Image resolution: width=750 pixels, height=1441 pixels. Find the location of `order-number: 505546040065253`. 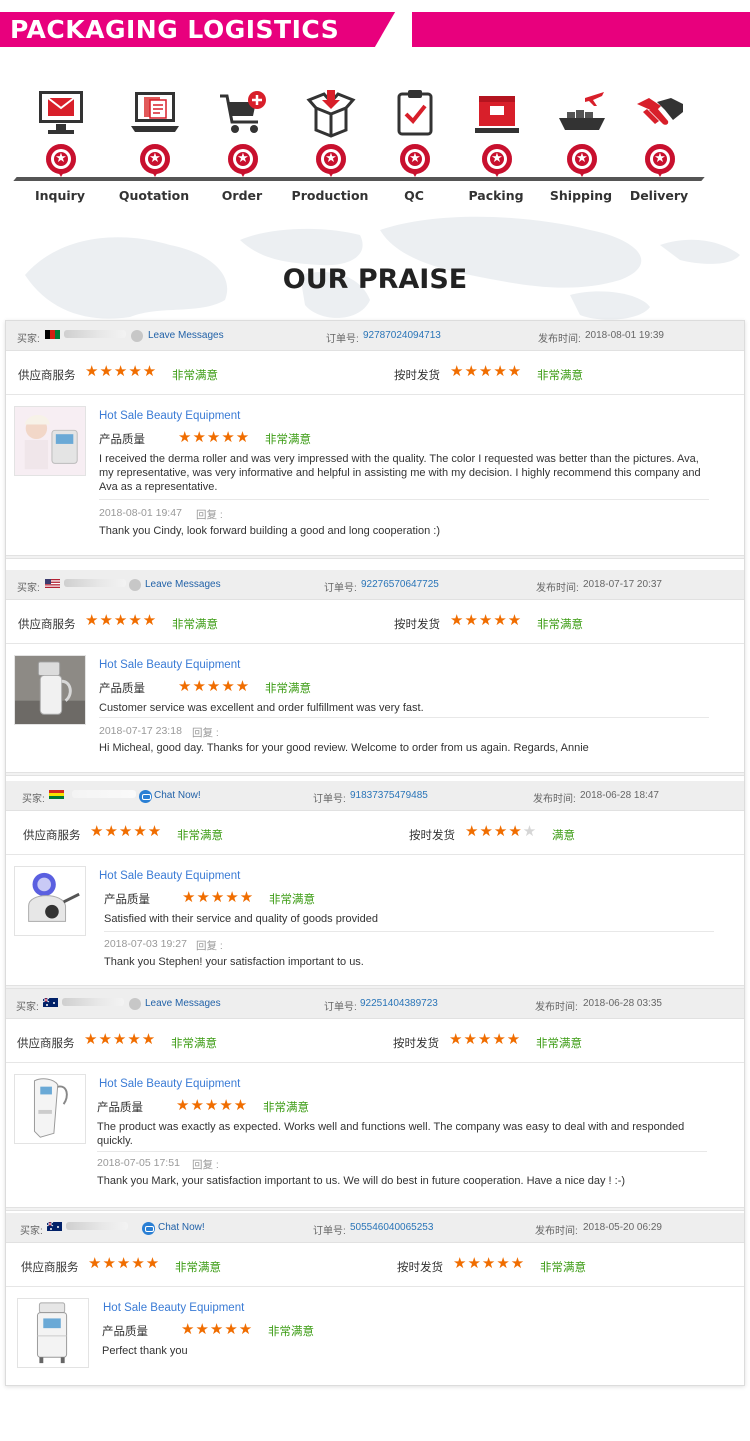

order-number: 505546040065253 is located at coordinates (391, 1227).